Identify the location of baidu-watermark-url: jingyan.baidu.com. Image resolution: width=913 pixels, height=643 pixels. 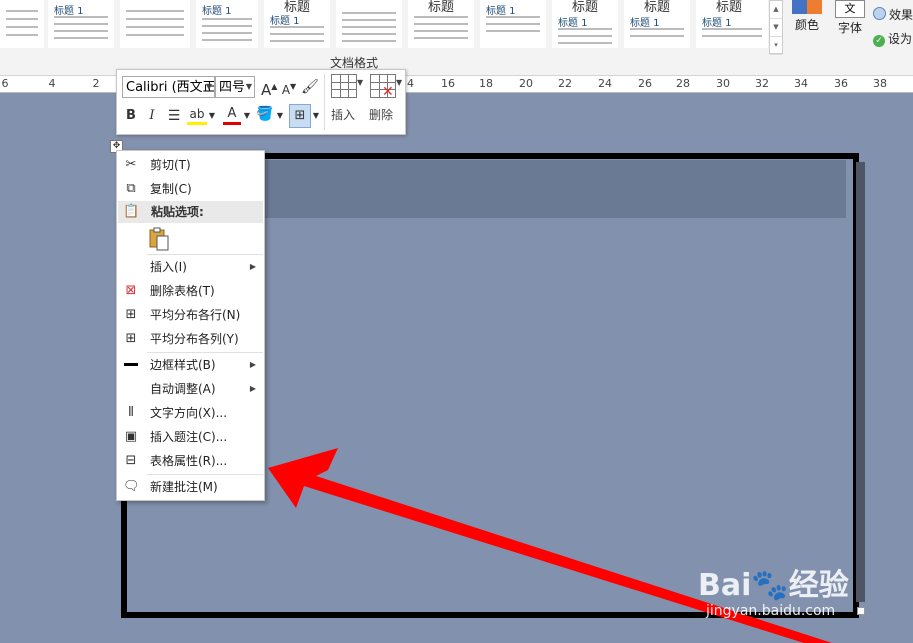
(771, 611).